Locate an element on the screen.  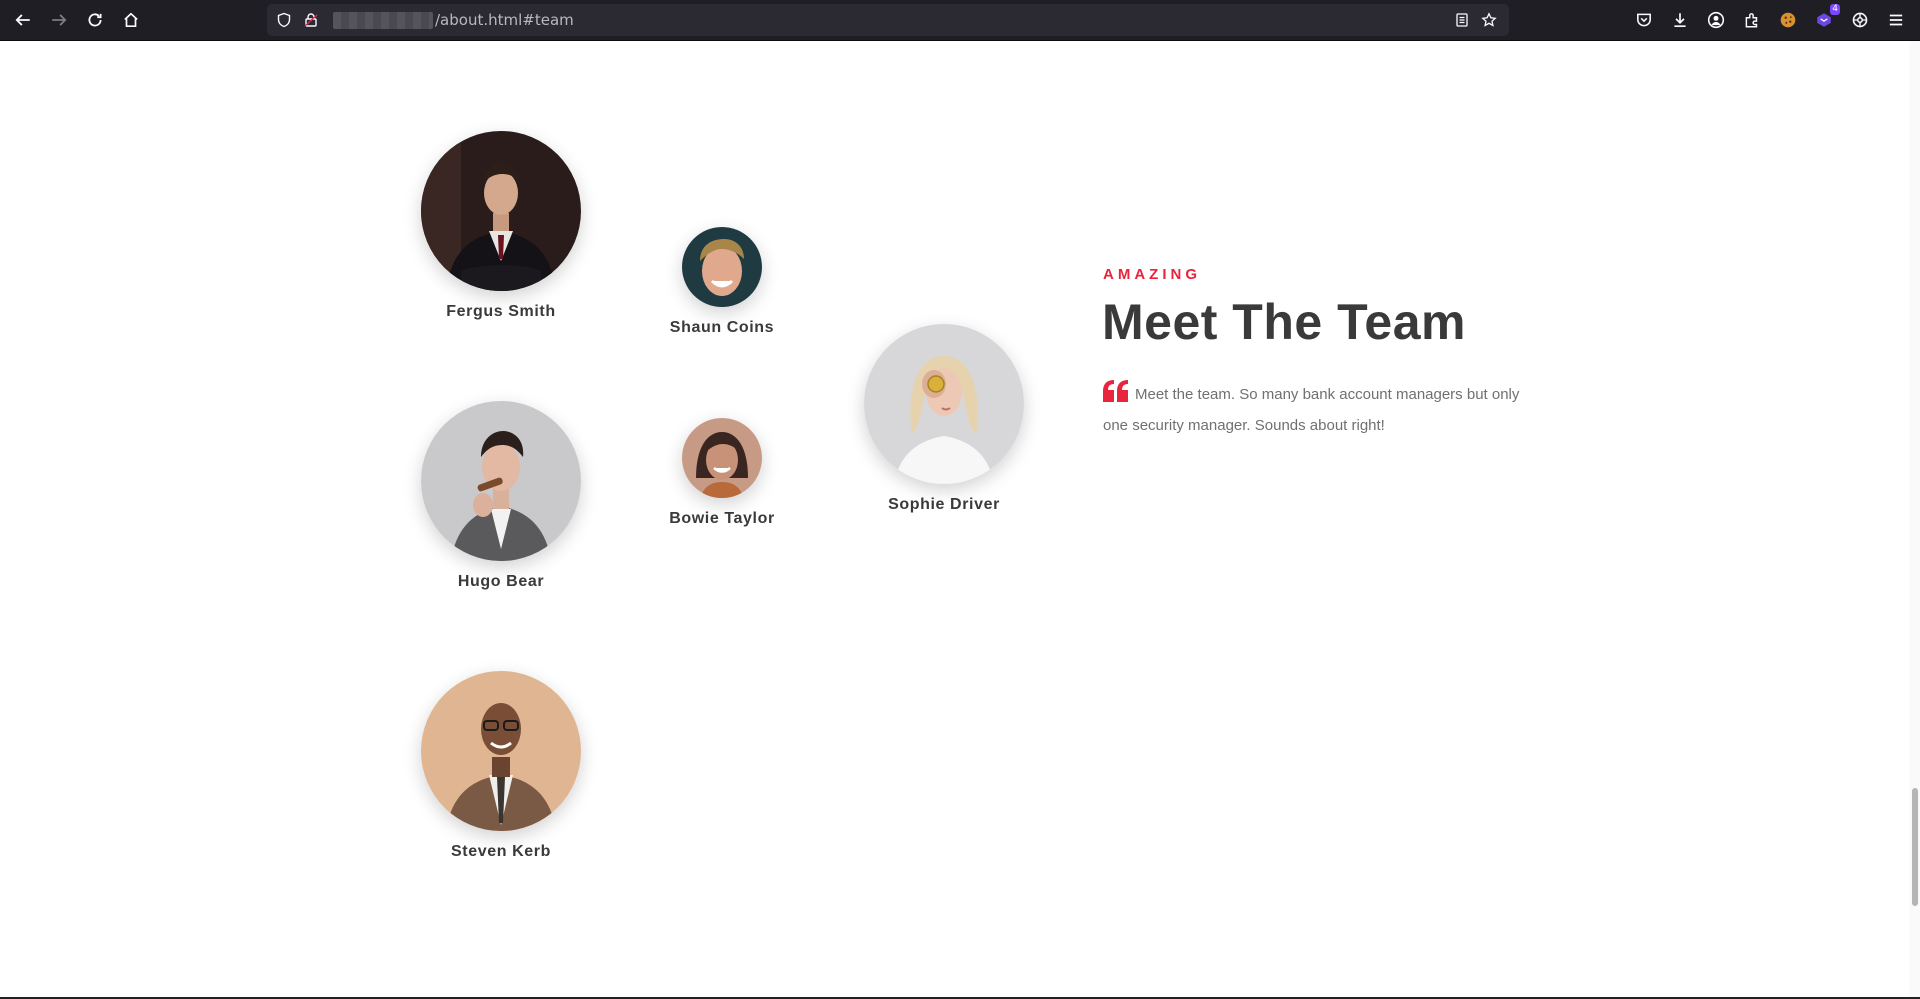
member-name: Fergus Smith is located at coordinates (501, 311).